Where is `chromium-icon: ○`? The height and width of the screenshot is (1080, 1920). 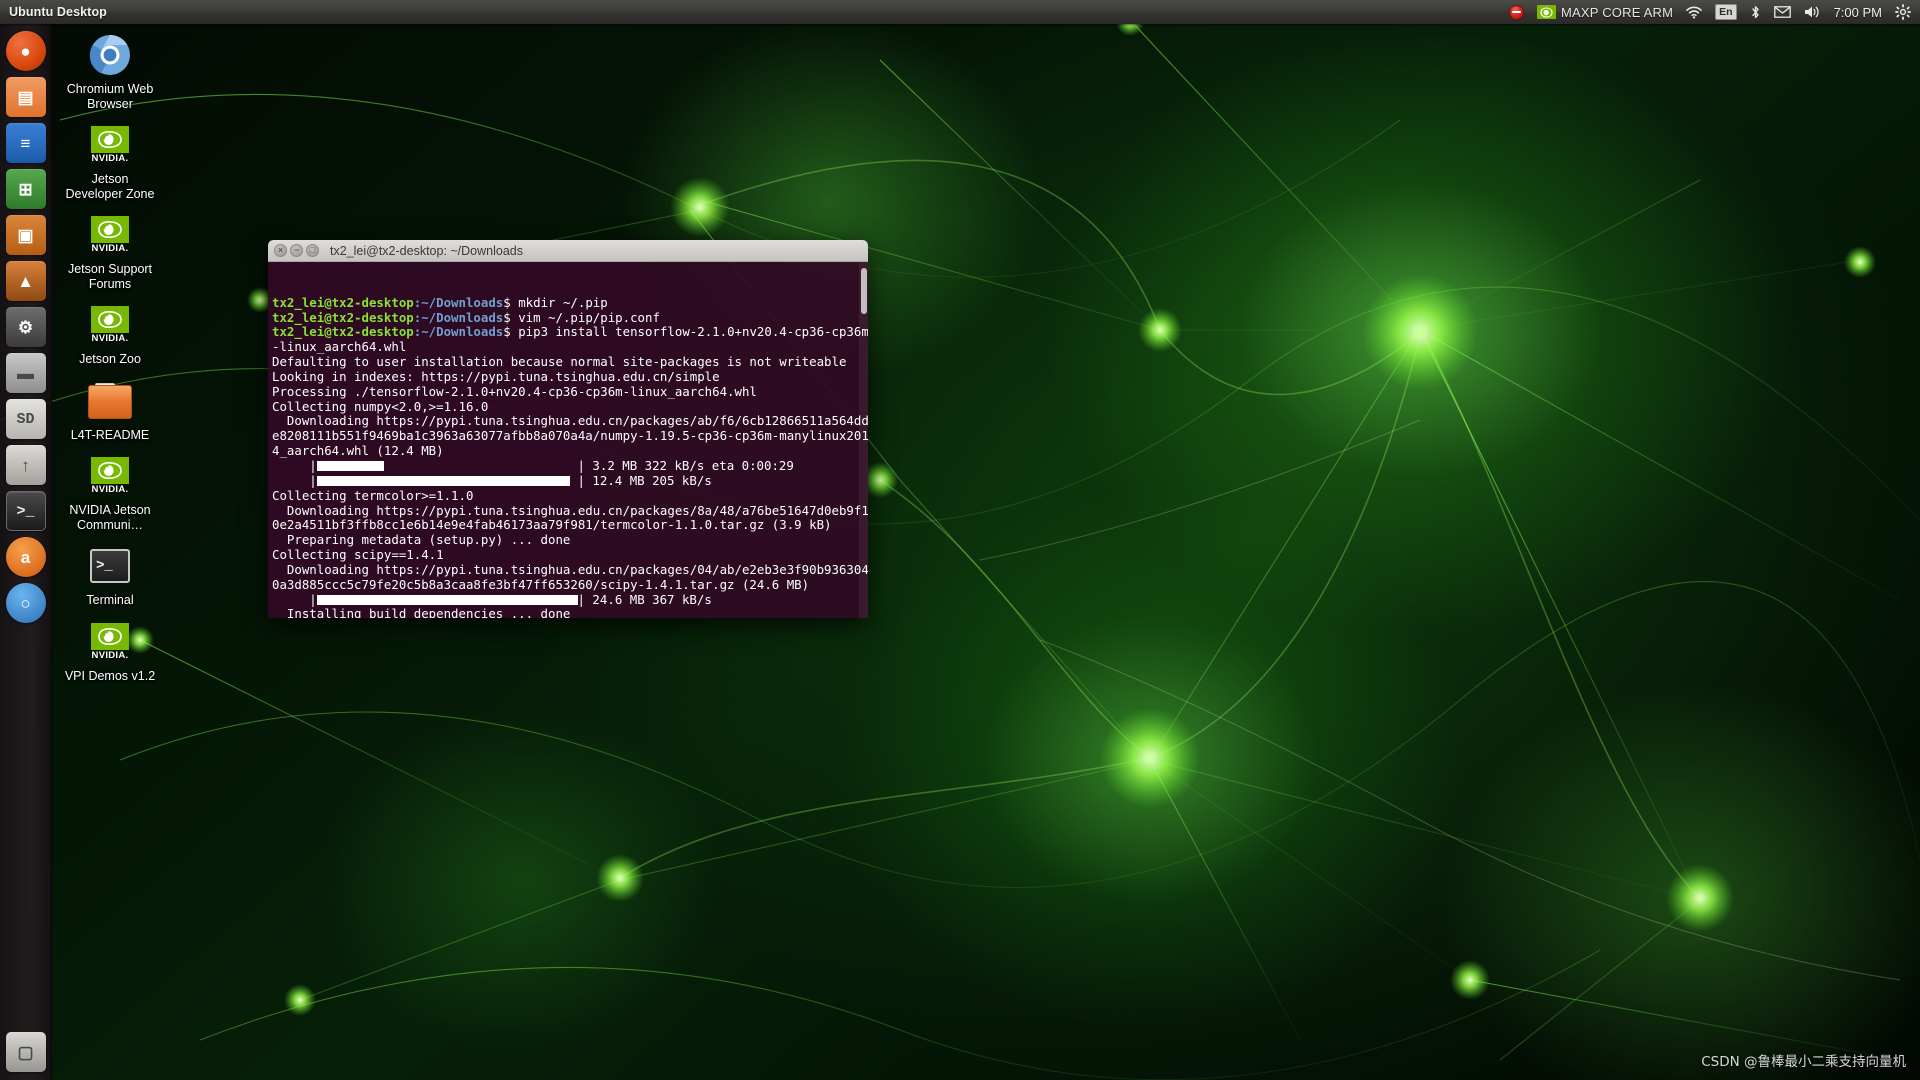
chromium-icon: ○ is located at coordinates (25, 603).